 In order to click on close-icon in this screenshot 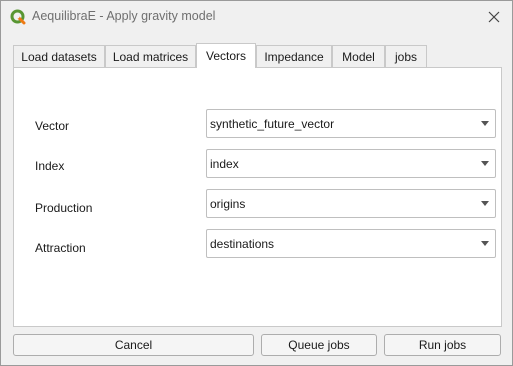, I will do `click(494, 17)`.